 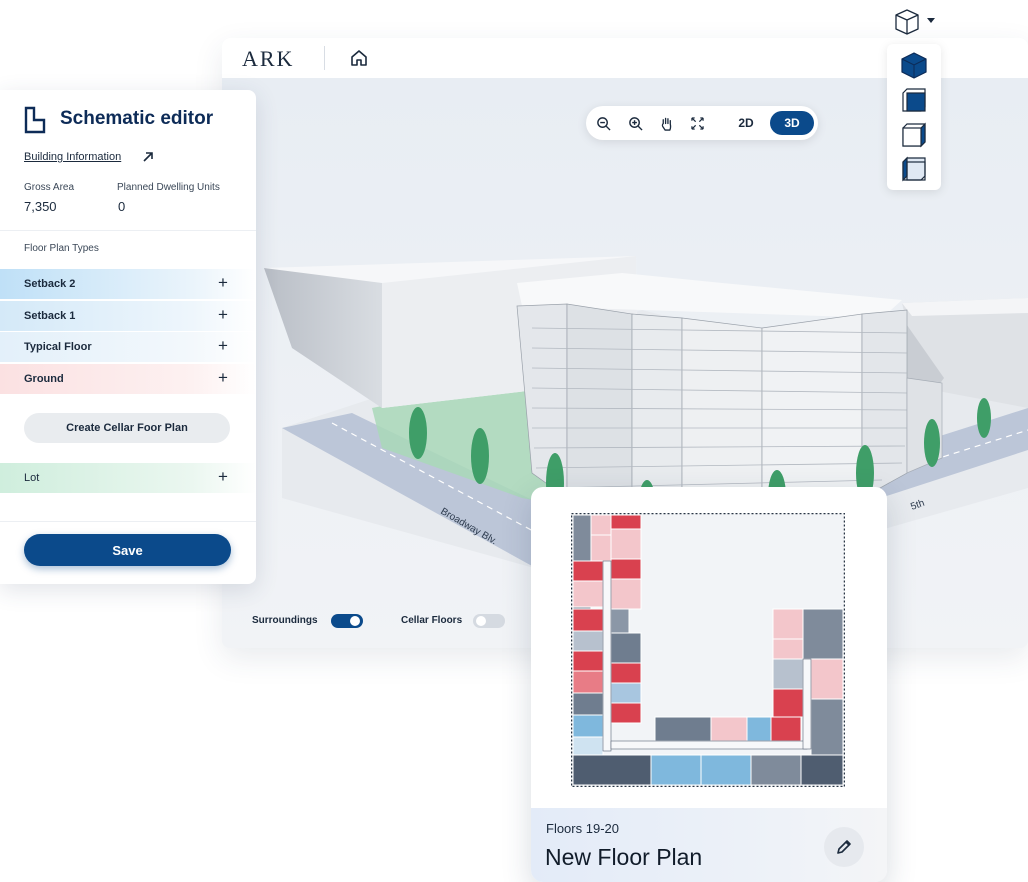 I want to click on side-face-cube-icon, so click(x=914, y=135).